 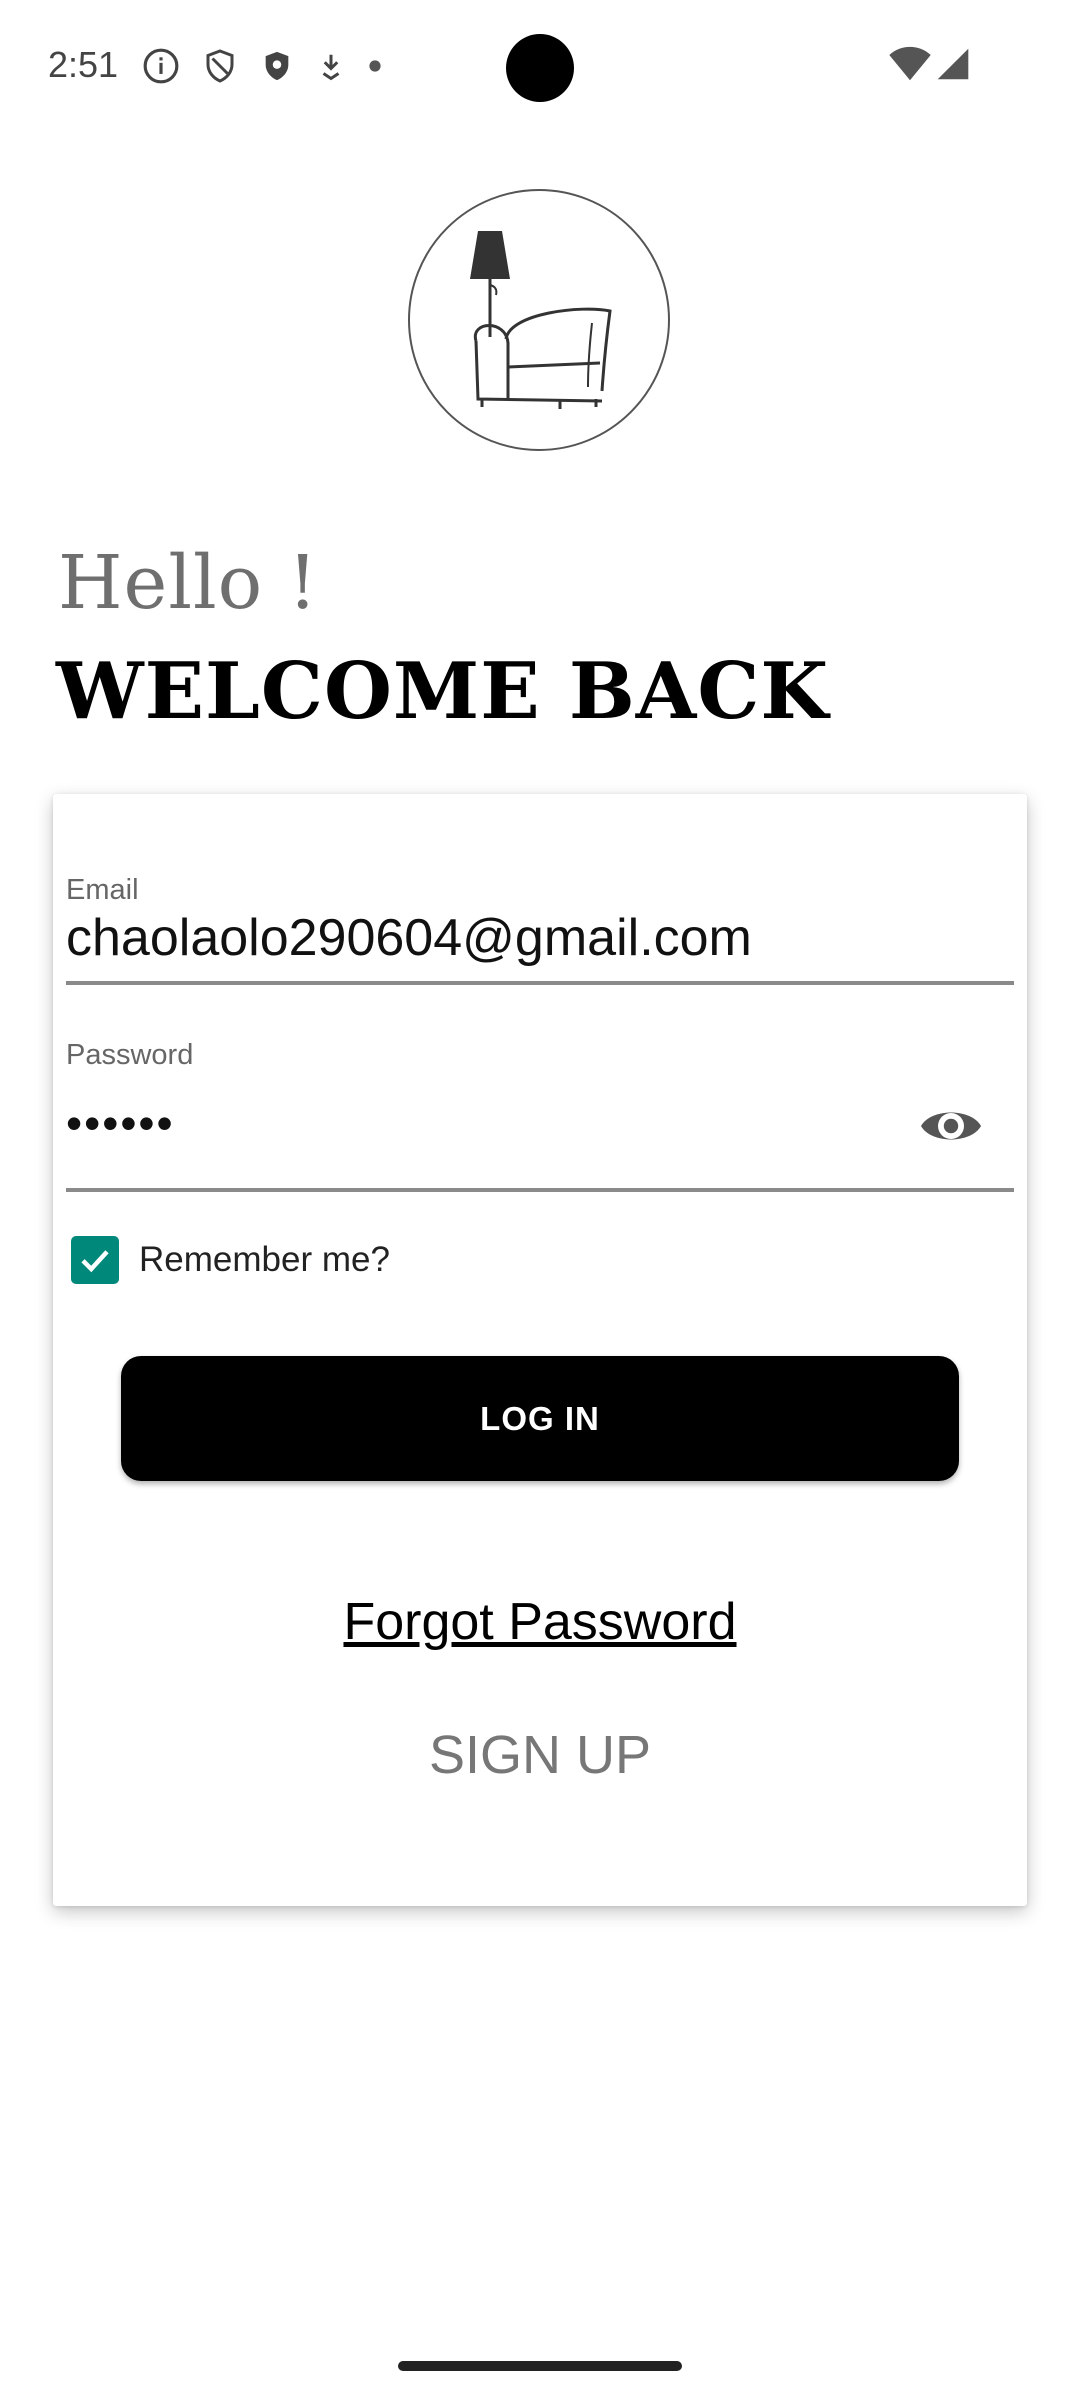 What do you see at coordinates (540, 983) in the screenshot?
I see `email-underline` at bounding box center [540, 983].